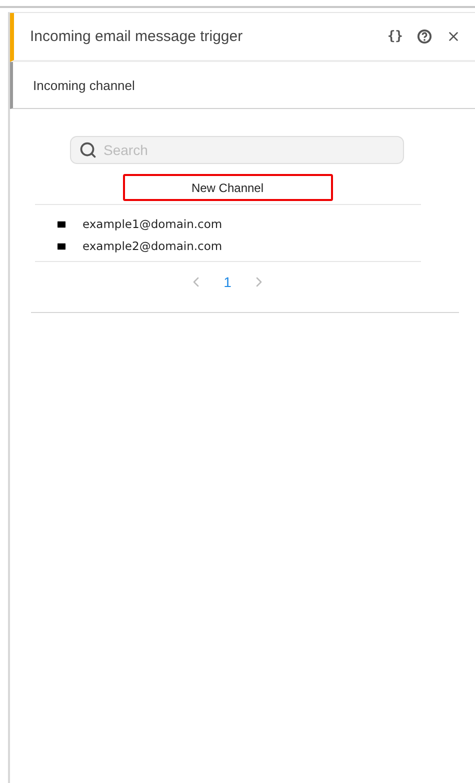  I want to click on section-title: Incoming channel, so click(84, 85).